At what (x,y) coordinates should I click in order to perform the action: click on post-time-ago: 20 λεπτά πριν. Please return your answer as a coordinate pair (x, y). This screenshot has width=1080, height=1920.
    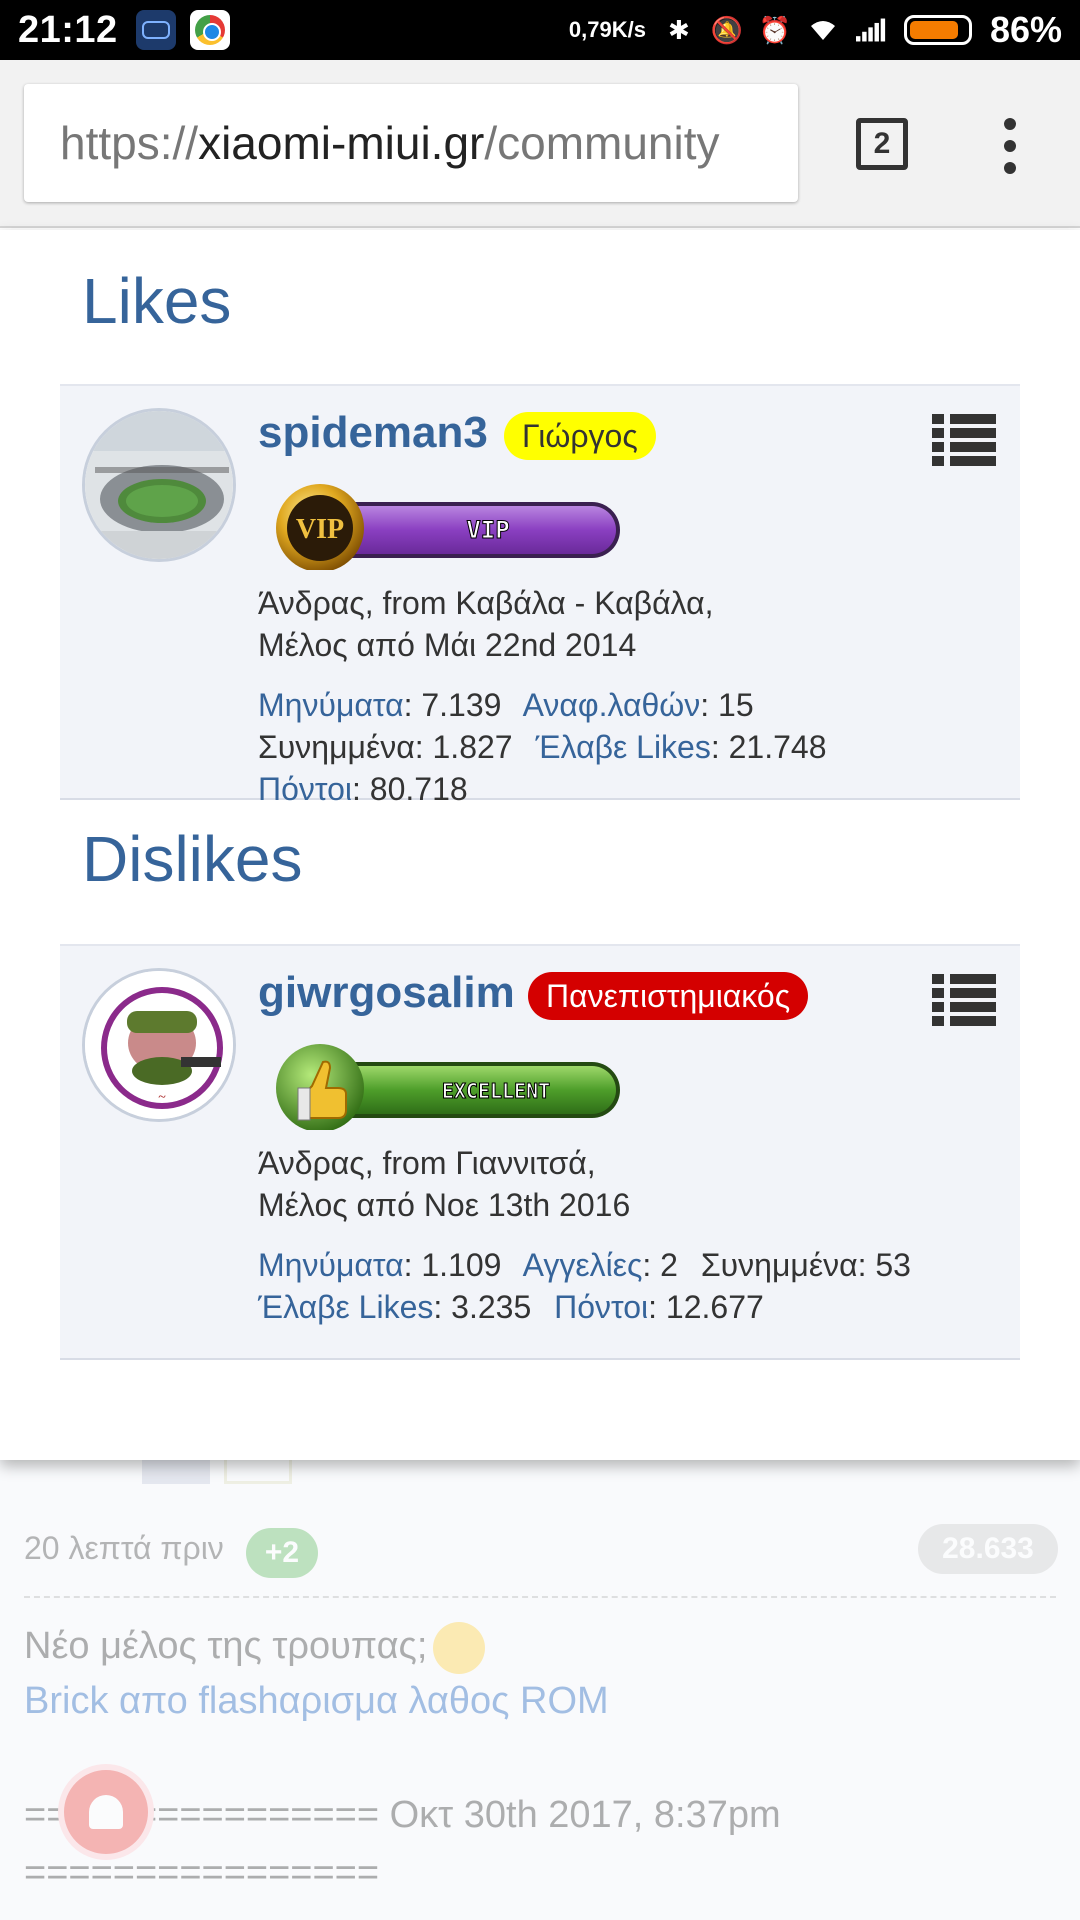
    Looking at the image, I should click on (124, 1548).